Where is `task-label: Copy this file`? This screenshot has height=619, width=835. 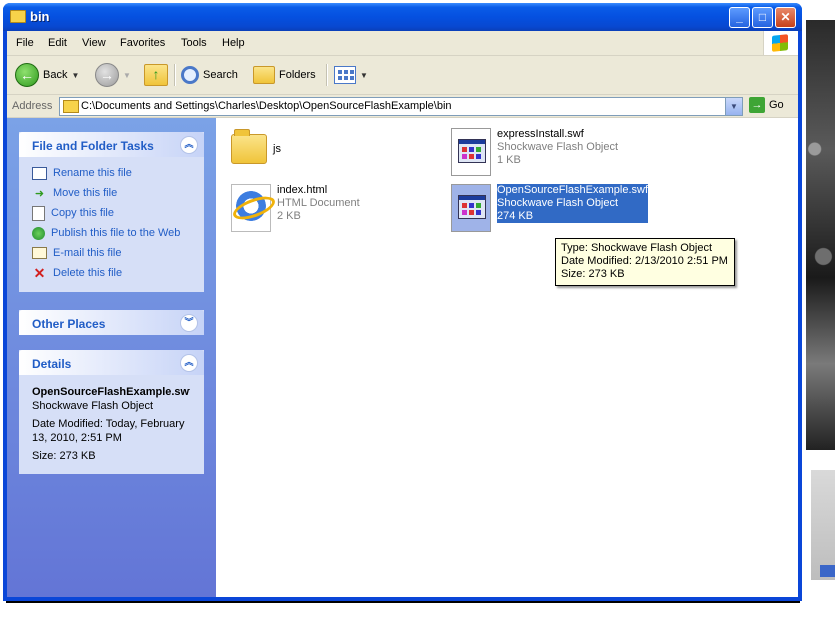
task-label: Copy this file is located at coordinates (82, 213).